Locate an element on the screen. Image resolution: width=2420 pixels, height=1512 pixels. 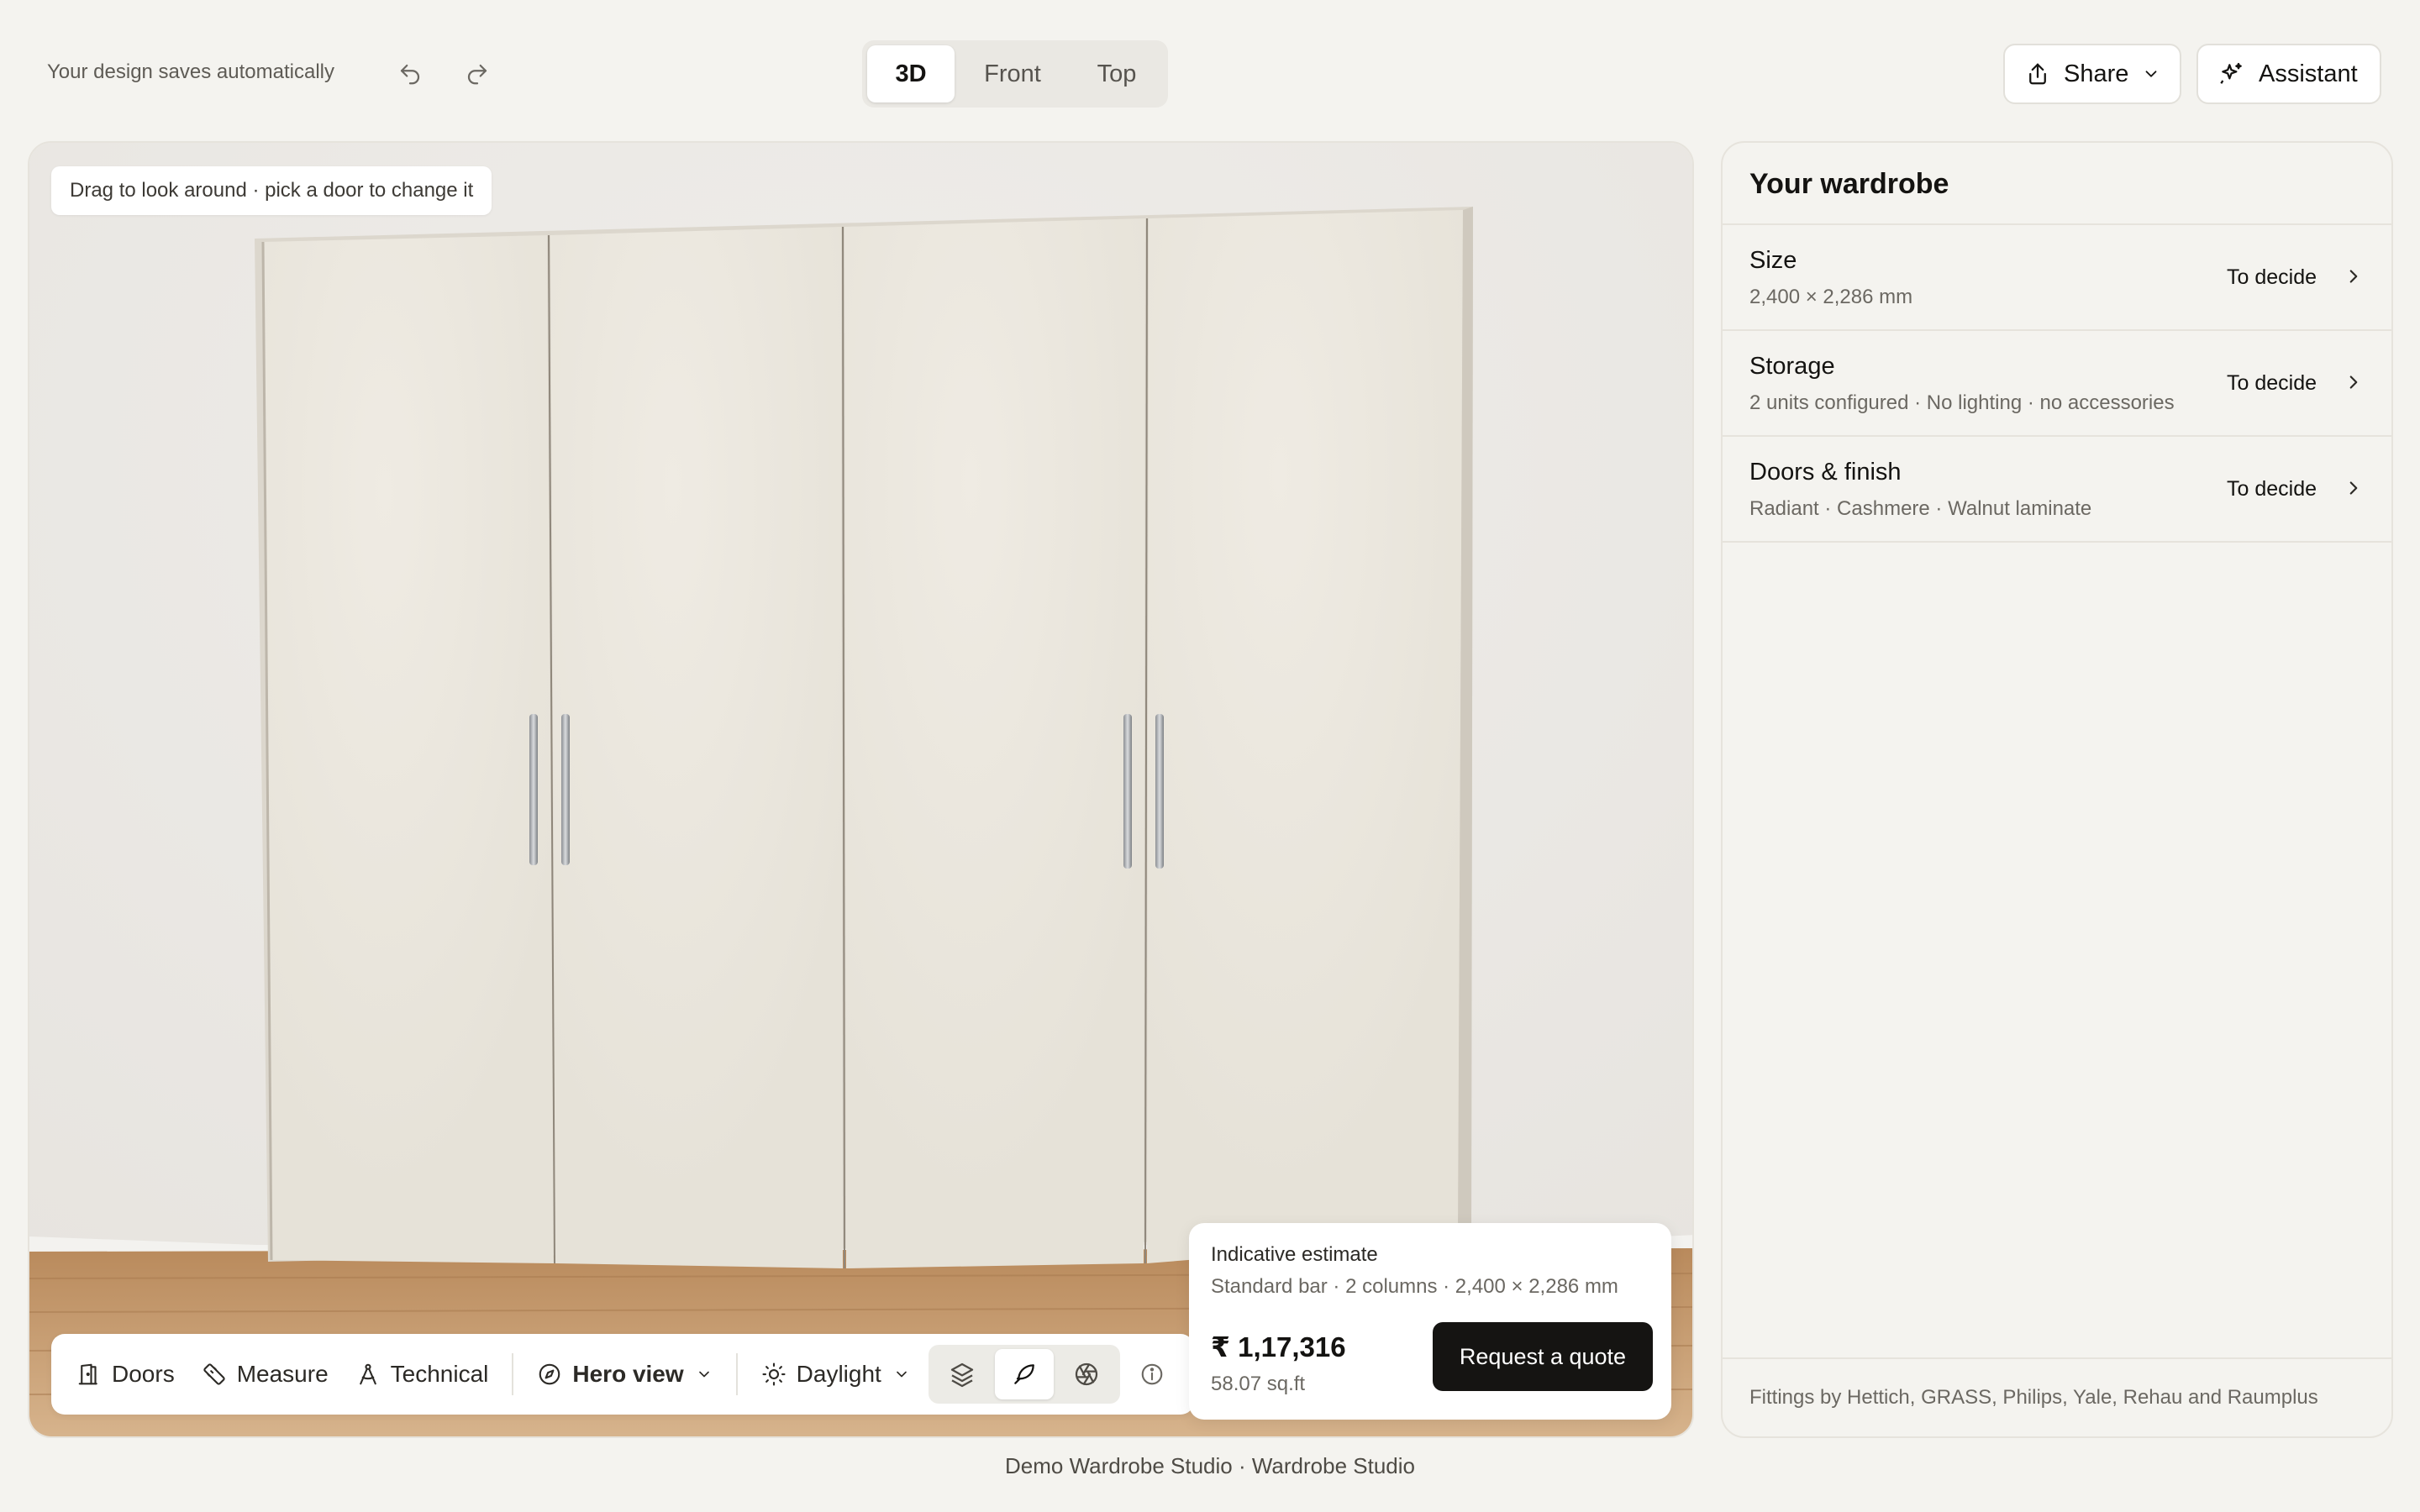
row-name: Doors & finish is located at coordinates (1825, 472).